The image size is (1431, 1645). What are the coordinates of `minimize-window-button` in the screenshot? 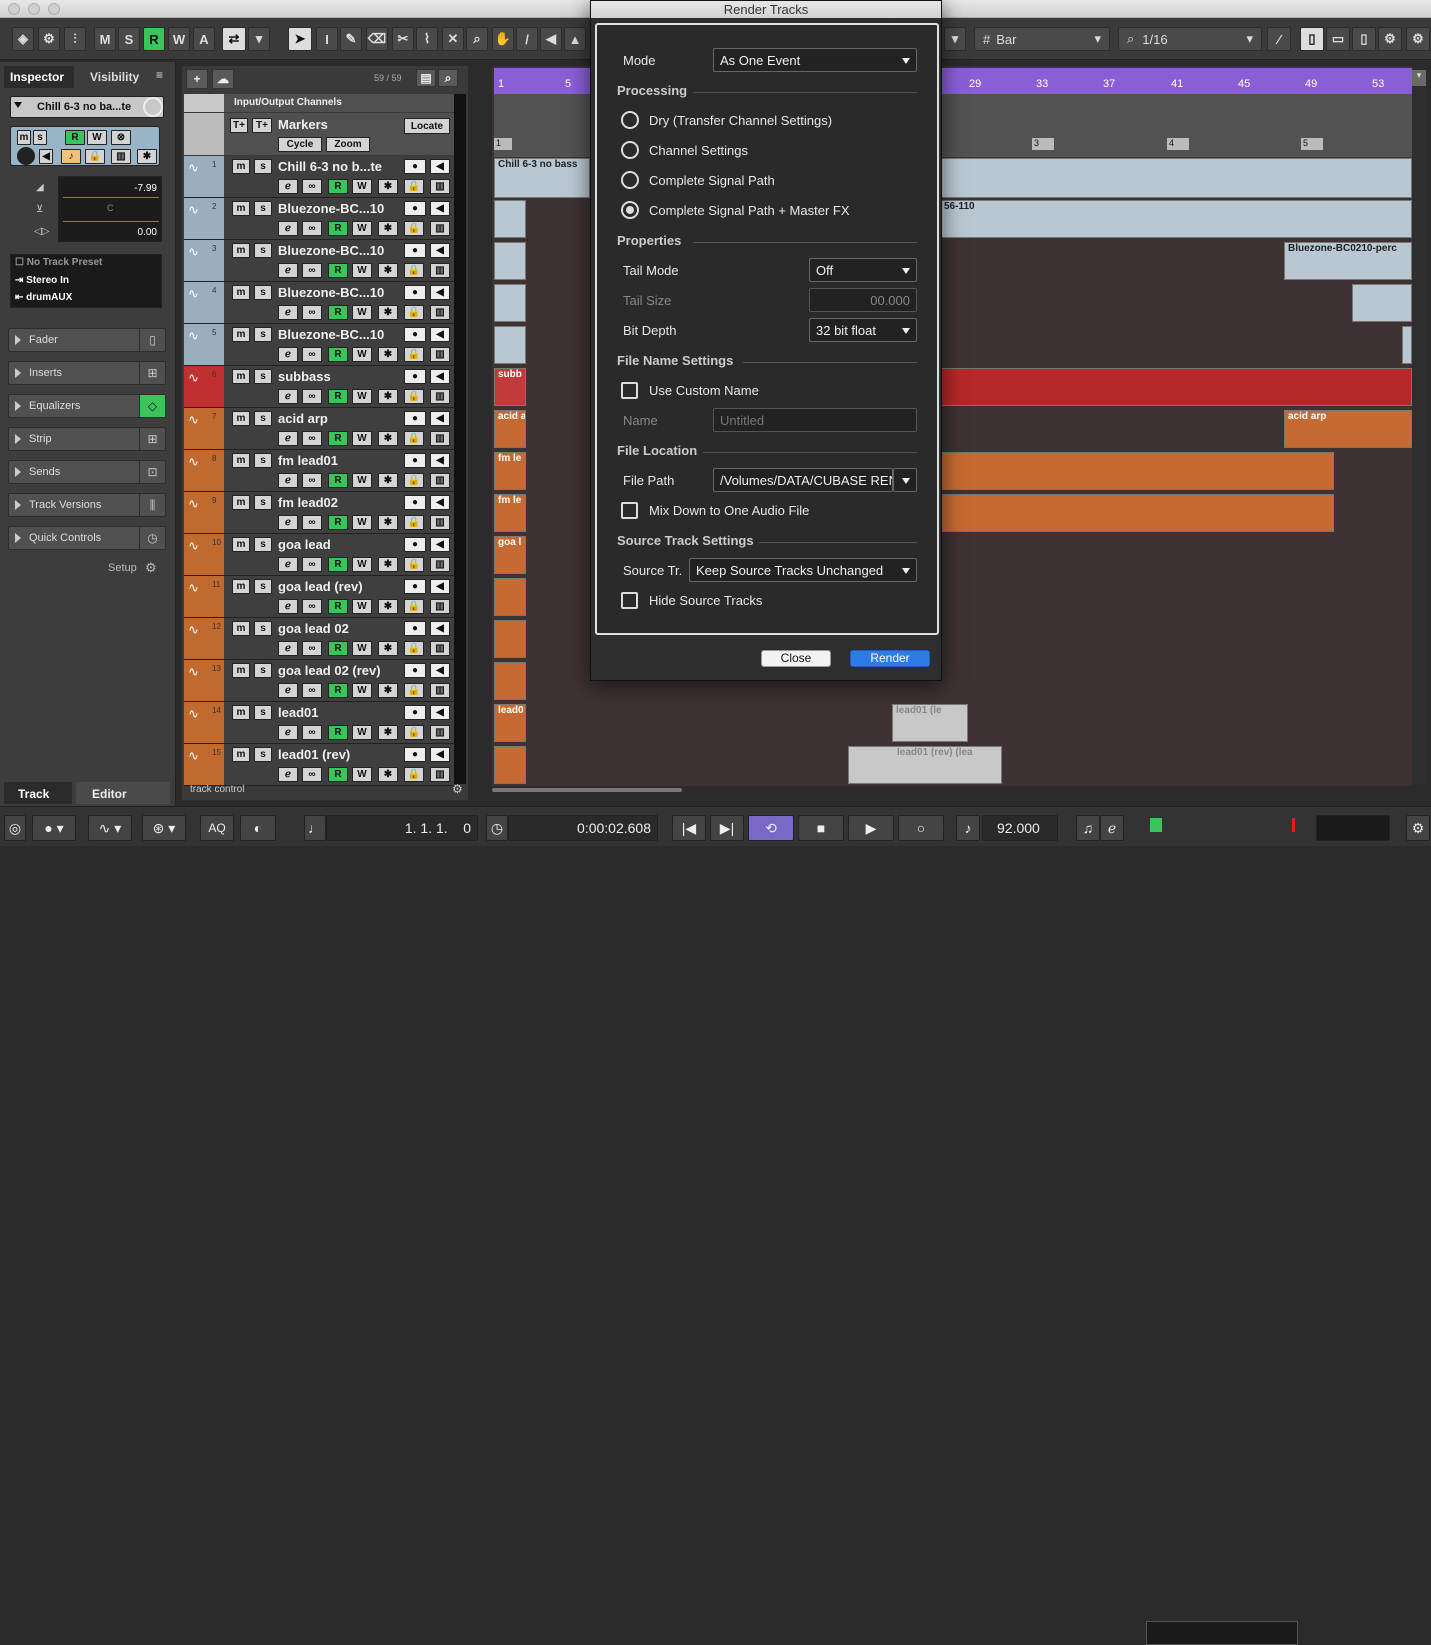 It's located at (34, 9).